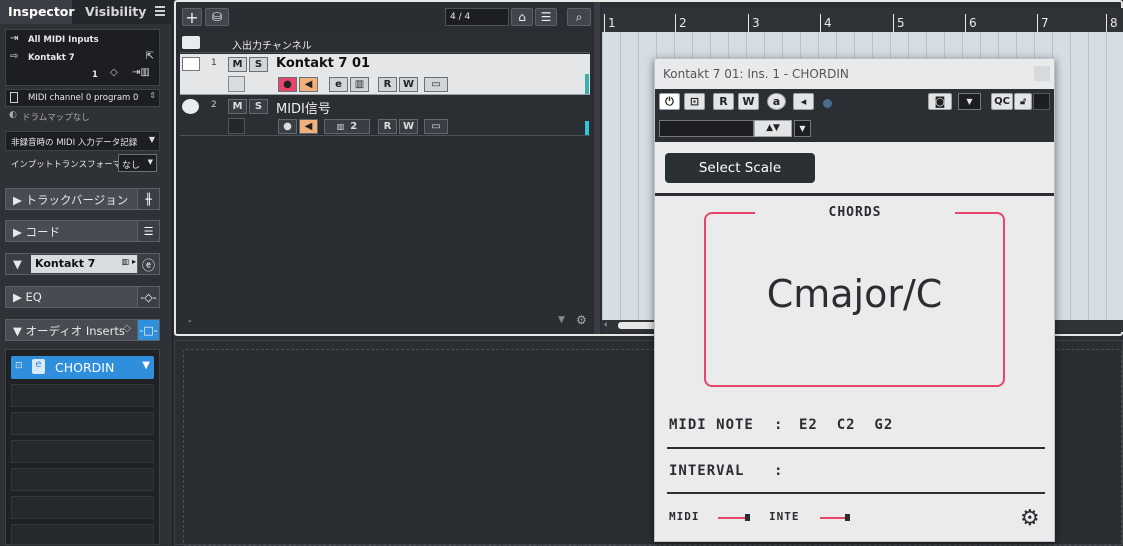 The height and width of the screenshot is (546, 1123). I want to click on close-icon, so click(1042, 73).